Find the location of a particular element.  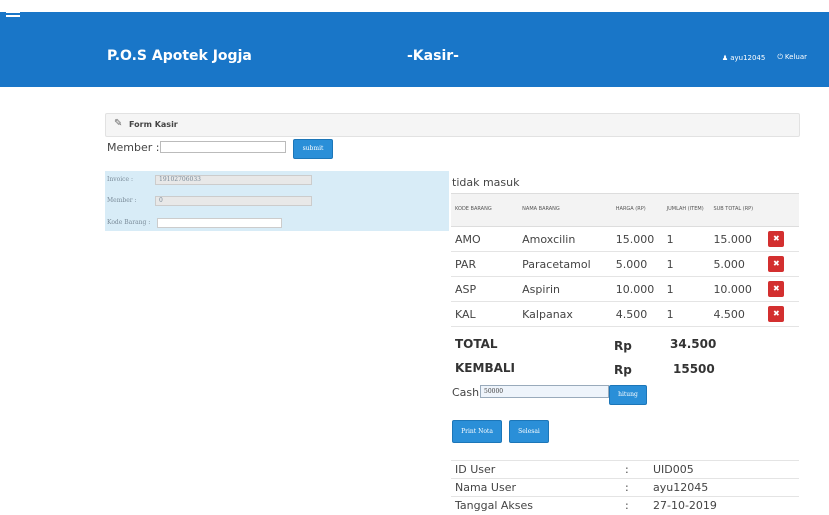

page-title: -Kasir- is located at coordinates (433, 56).